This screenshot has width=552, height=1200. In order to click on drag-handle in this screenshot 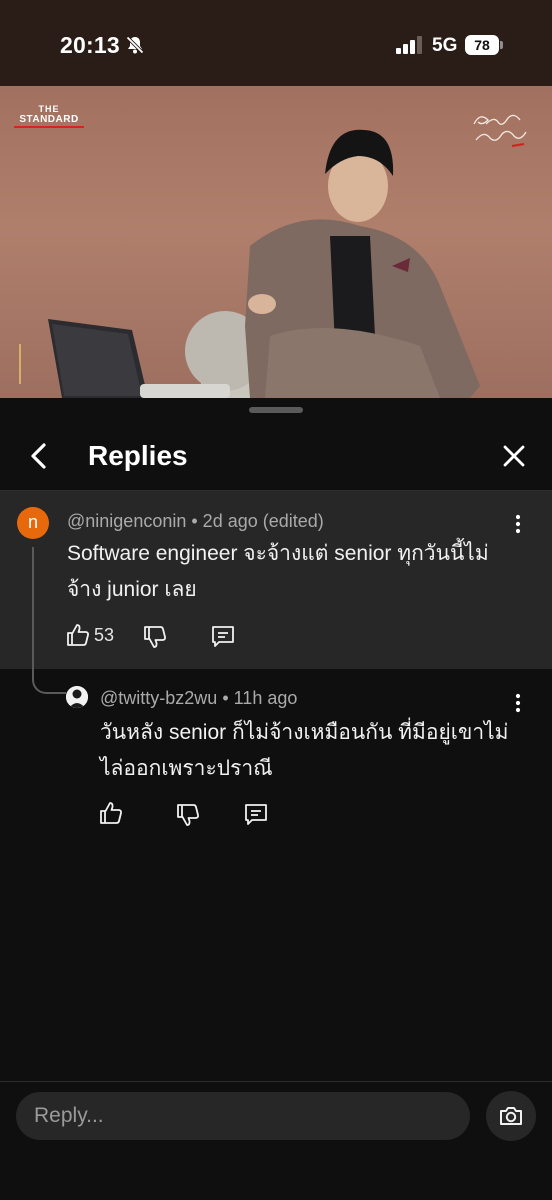, I will do `click(276, 410)`.